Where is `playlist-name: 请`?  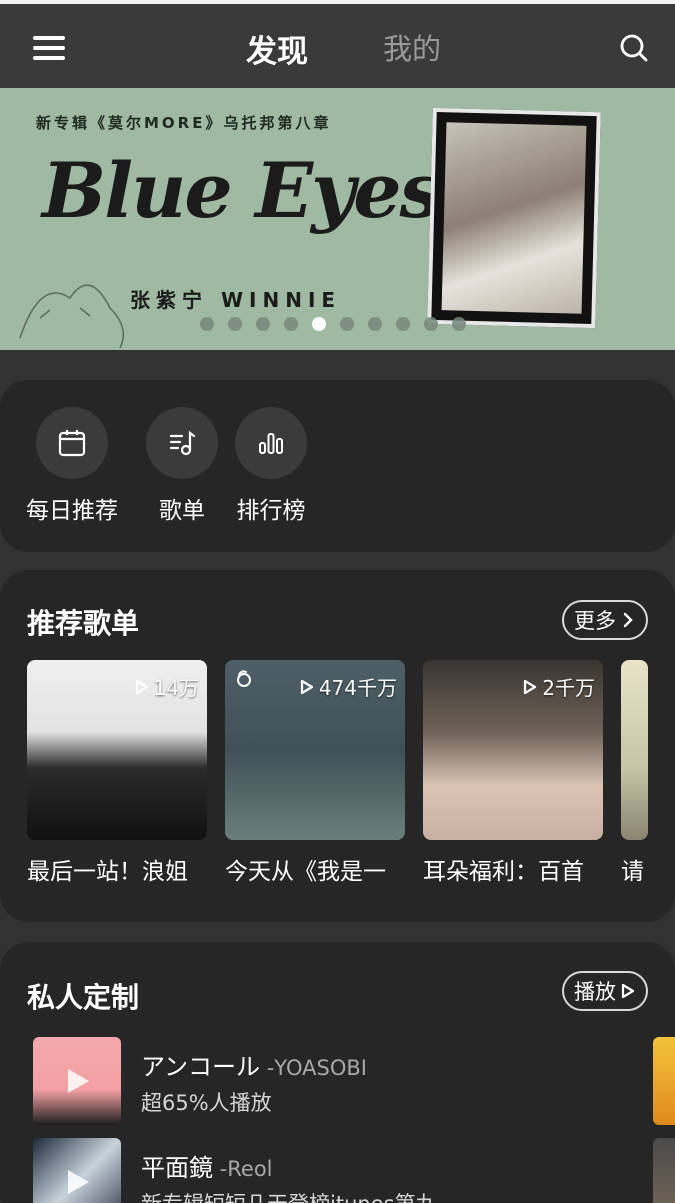
playlist-name: 请 is located at coordinates (632, 872).